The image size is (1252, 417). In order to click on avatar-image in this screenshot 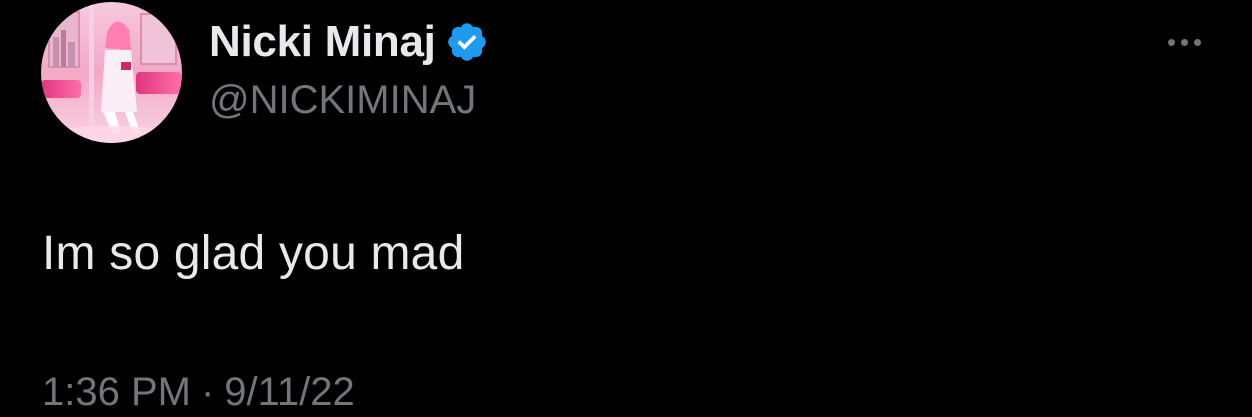, I will do `click(111, 72)`.